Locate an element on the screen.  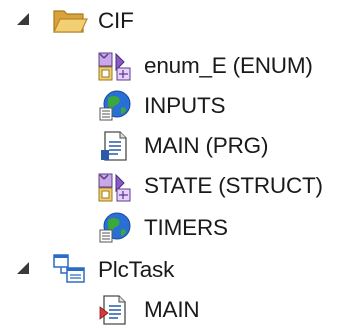
tree-node-label: MAIN is located at coordinates (172, 309).